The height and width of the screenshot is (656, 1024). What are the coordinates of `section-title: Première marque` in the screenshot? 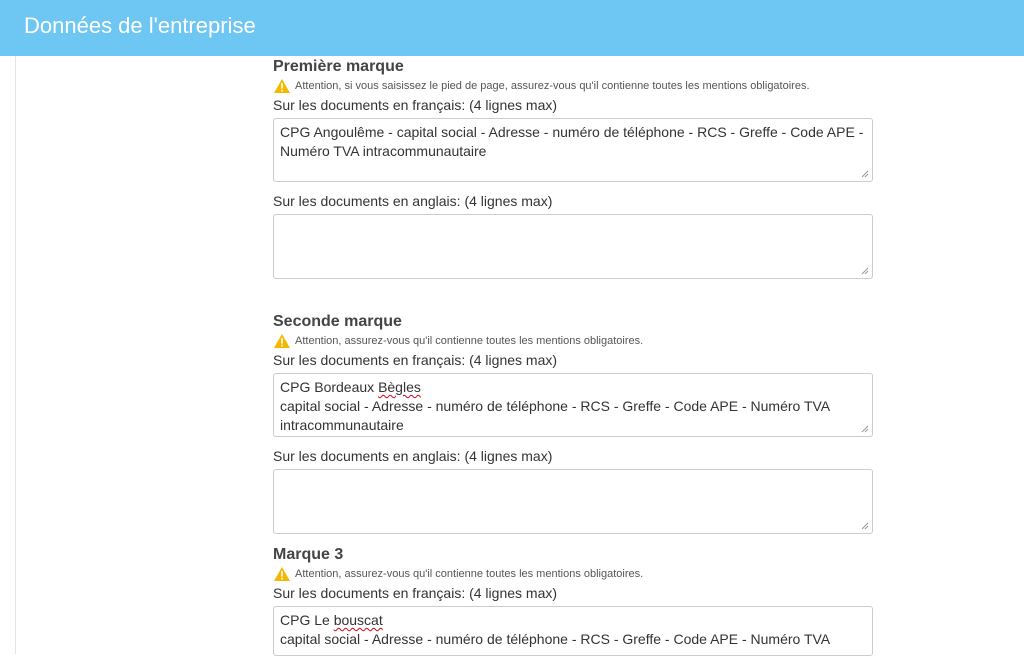 It's located at (338, 66).